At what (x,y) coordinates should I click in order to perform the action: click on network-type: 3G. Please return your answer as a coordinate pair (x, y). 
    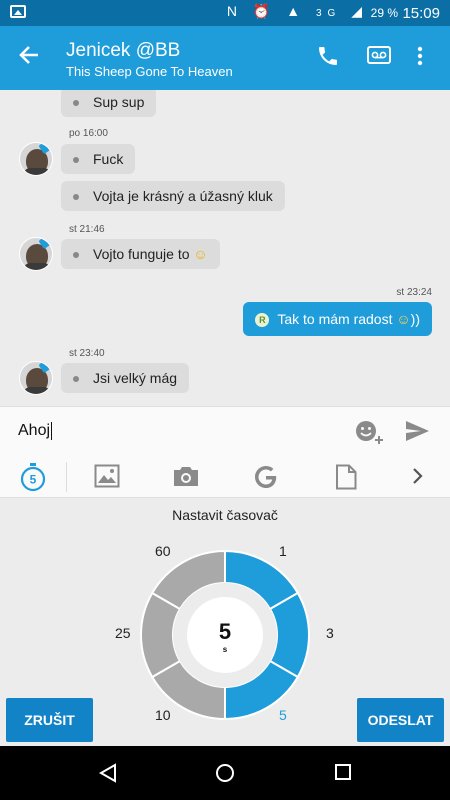
    Looking at the image, I should click on (329, 13).